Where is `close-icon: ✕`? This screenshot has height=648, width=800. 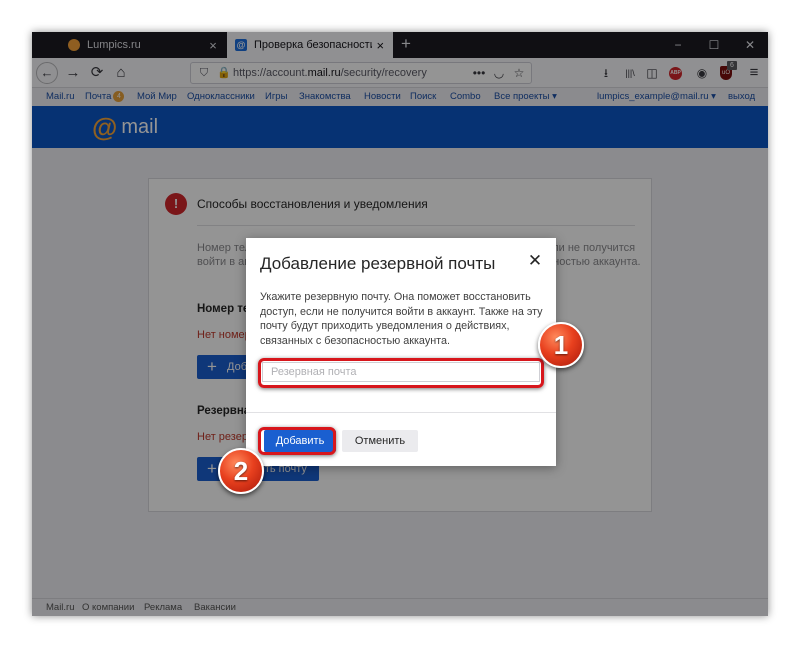 close-icon: ✕ is located at coordinates (535, 261).